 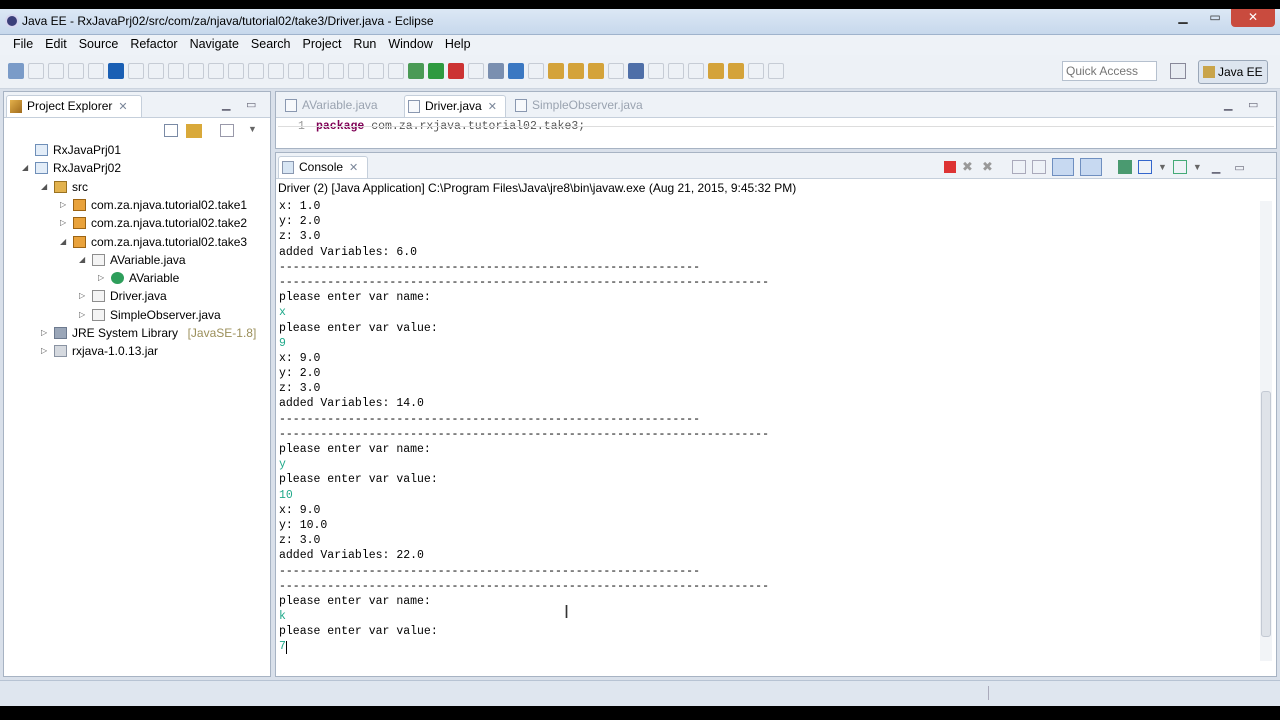 What do you see at coordinates (969, 167) in the screenshot?
I see `remove-launch-icon: ✖` at bounding box center [969, 167].